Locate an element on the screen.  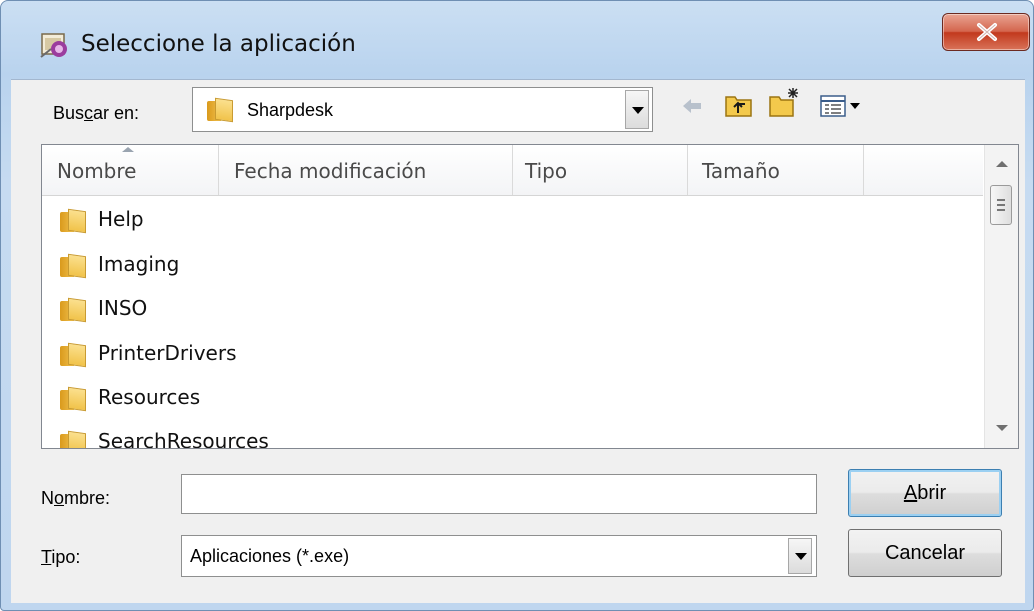
list-item: Help is located at coordinates (492, 220).